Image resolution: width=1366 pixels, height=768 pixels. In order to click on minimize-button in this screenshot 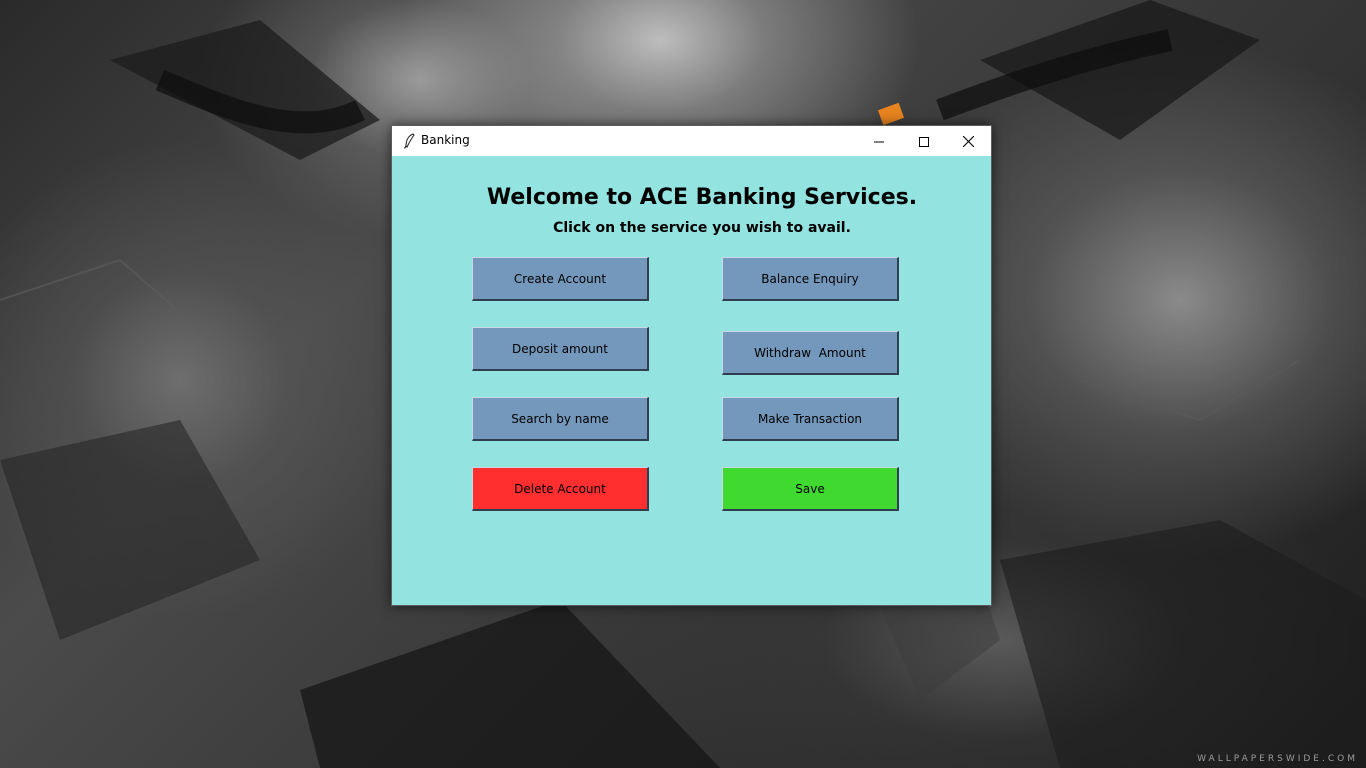, I will do `click(878, 141)`.